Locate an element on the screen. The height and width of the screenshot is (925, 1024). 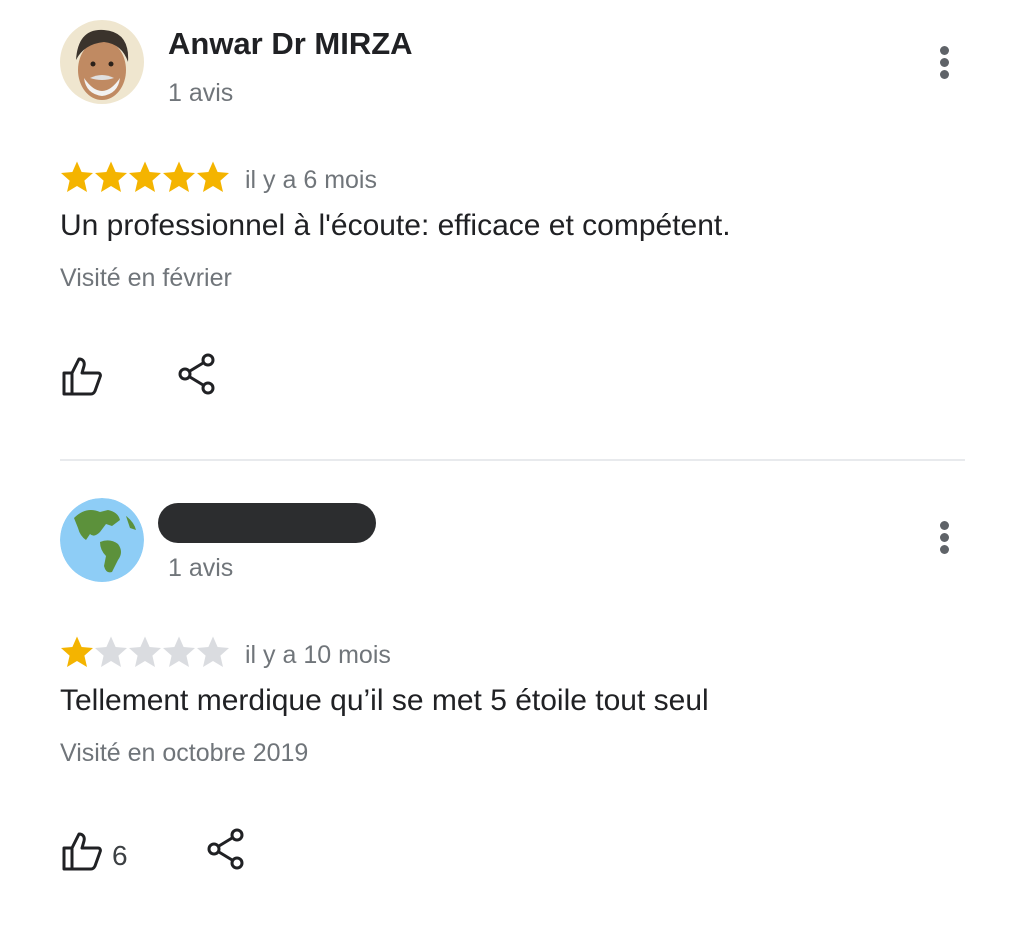
visited-date: Visité en octobre 2019 is located at coordinates (184, 753).